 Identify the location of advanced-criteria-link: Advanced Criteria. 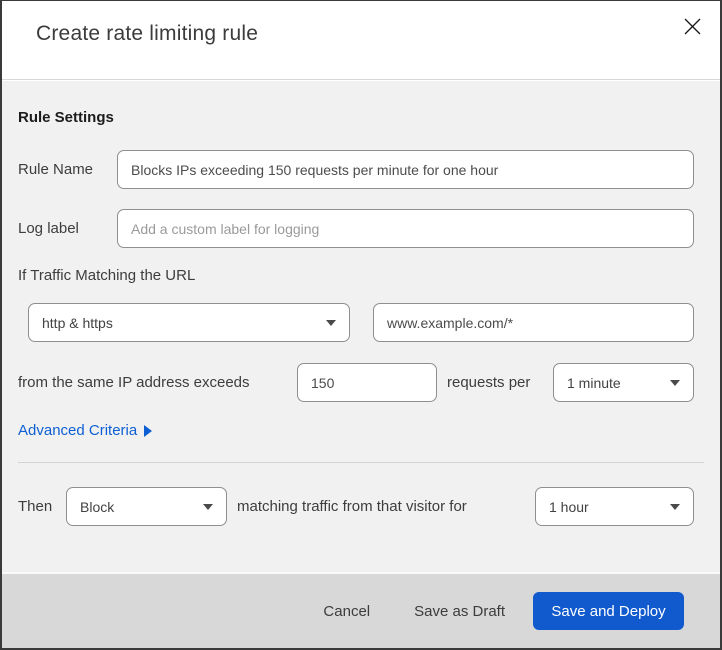
(85, 430).